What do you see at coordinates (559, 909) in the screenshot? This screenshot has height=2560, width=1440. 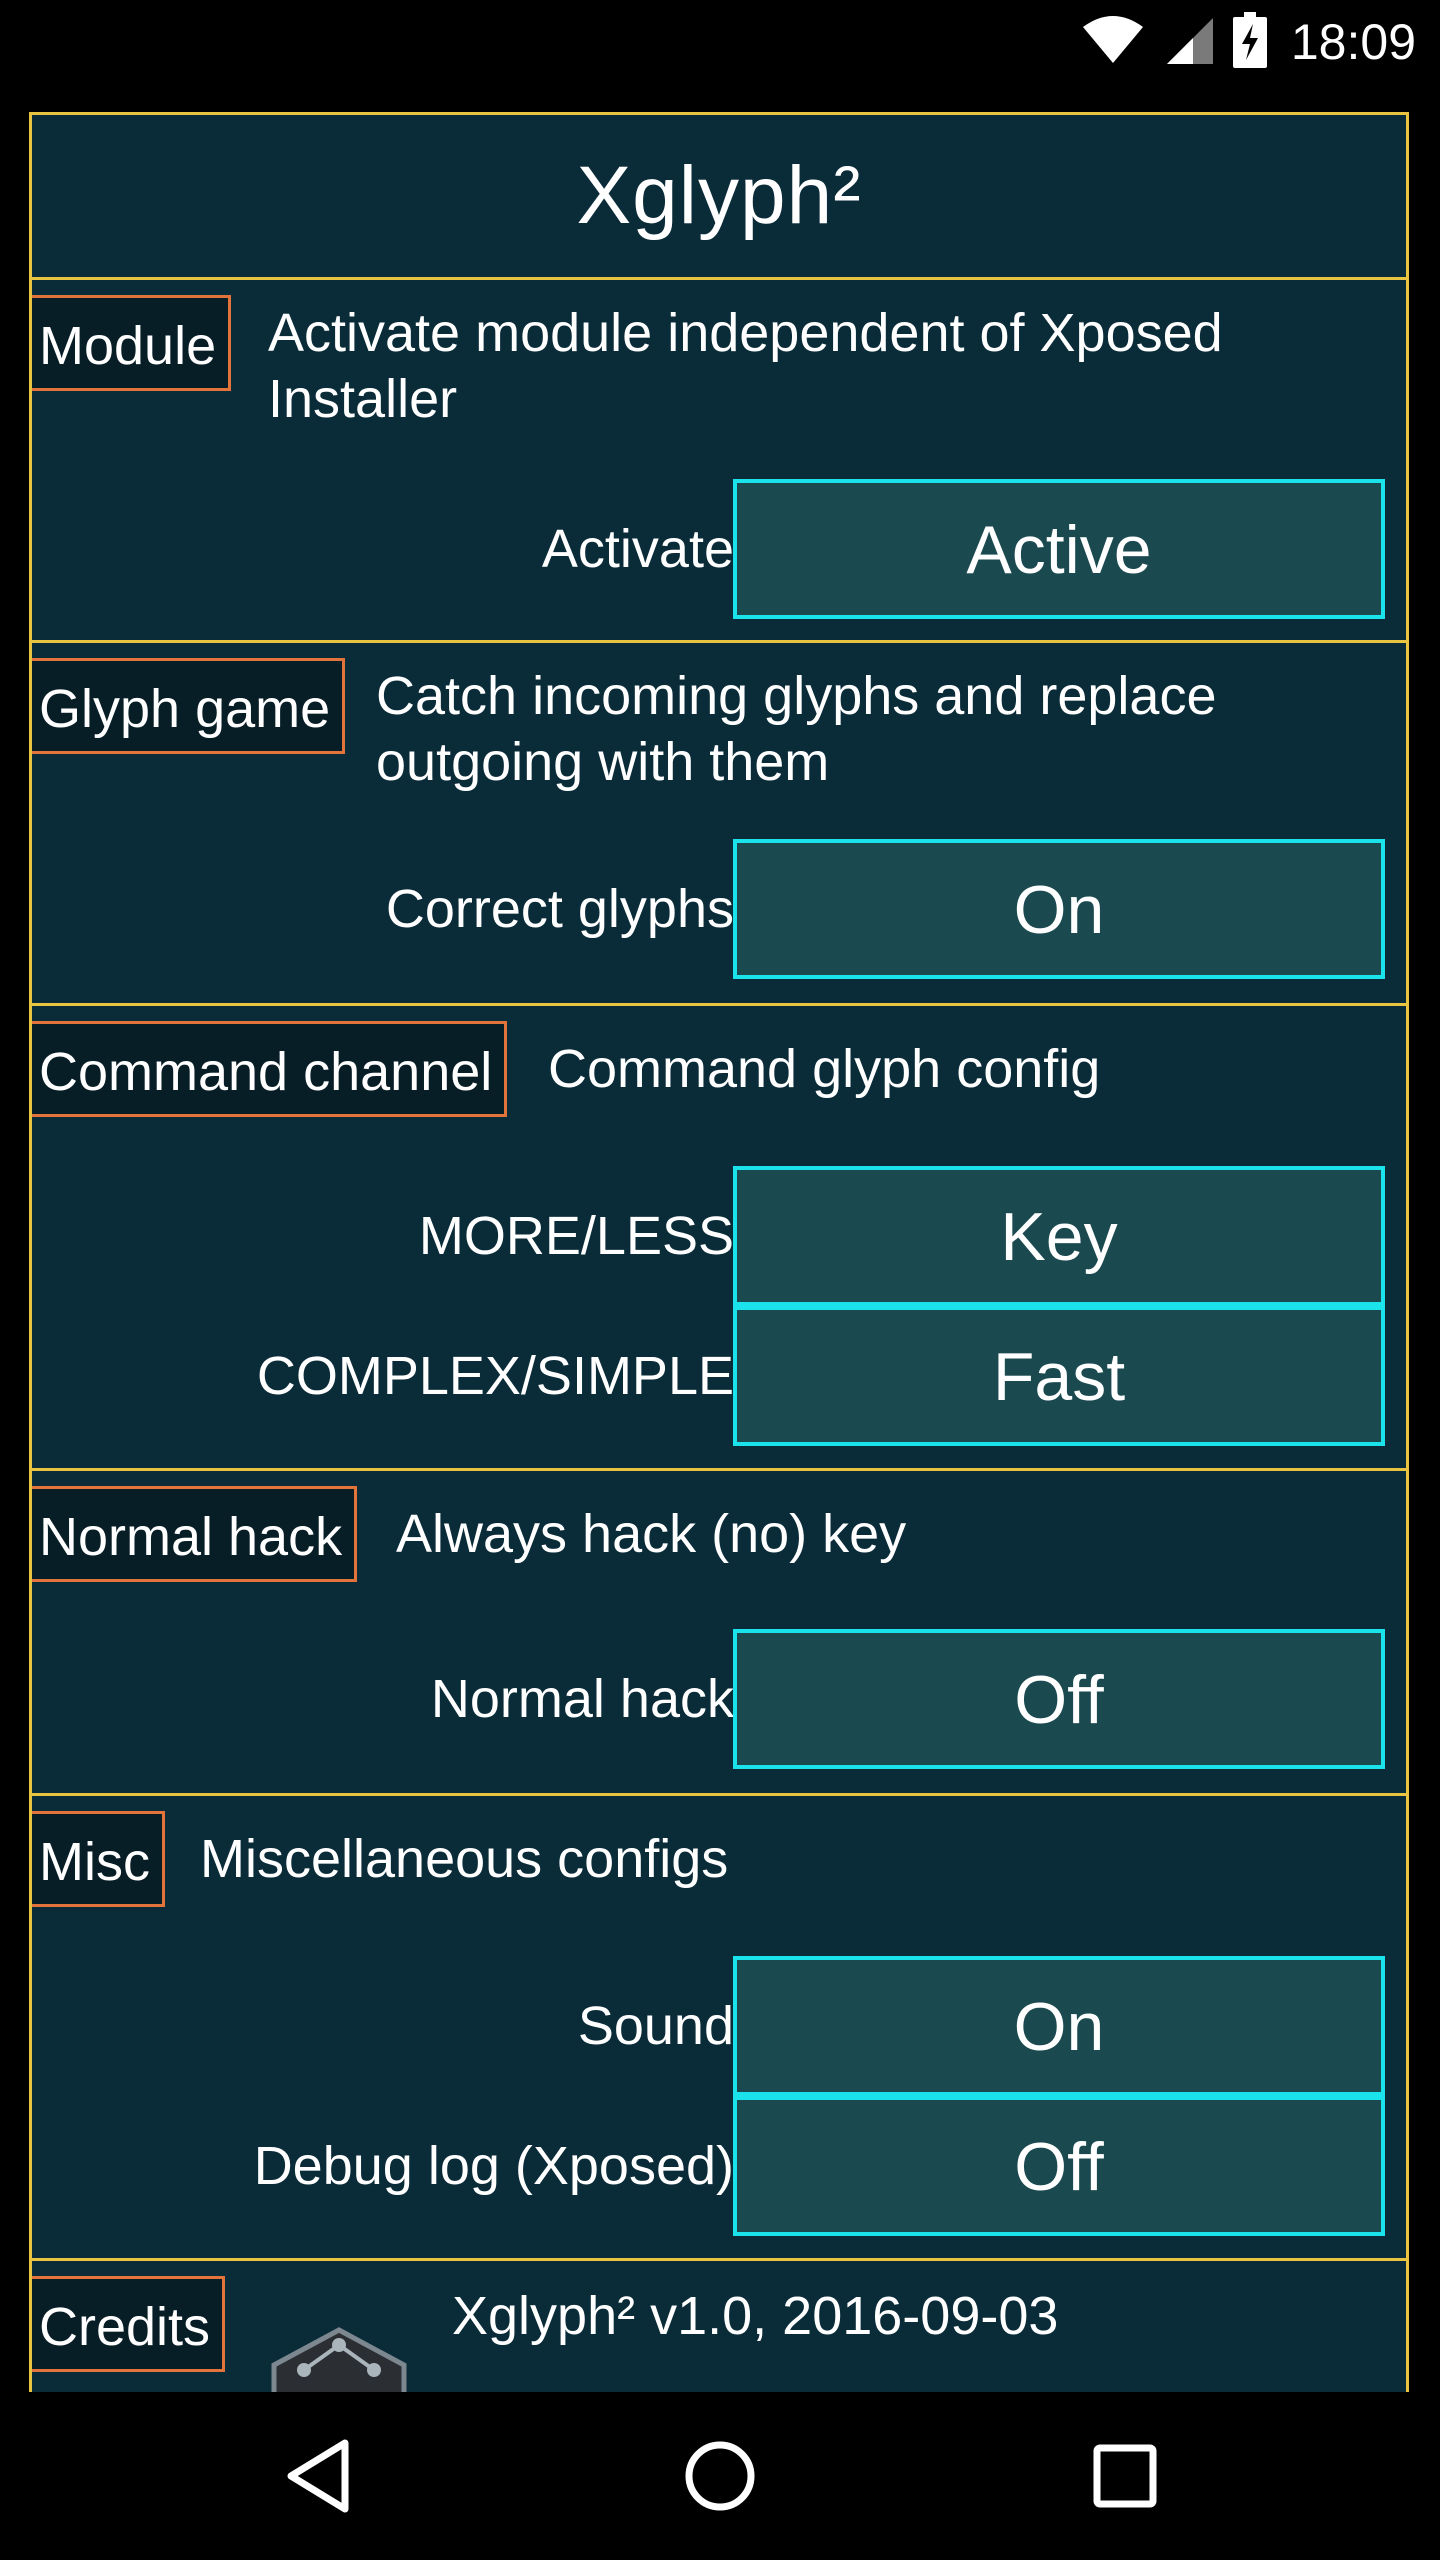 I see `setting-label-correct-glyphs: Correct glyphs` at bounding box center [559, 909].